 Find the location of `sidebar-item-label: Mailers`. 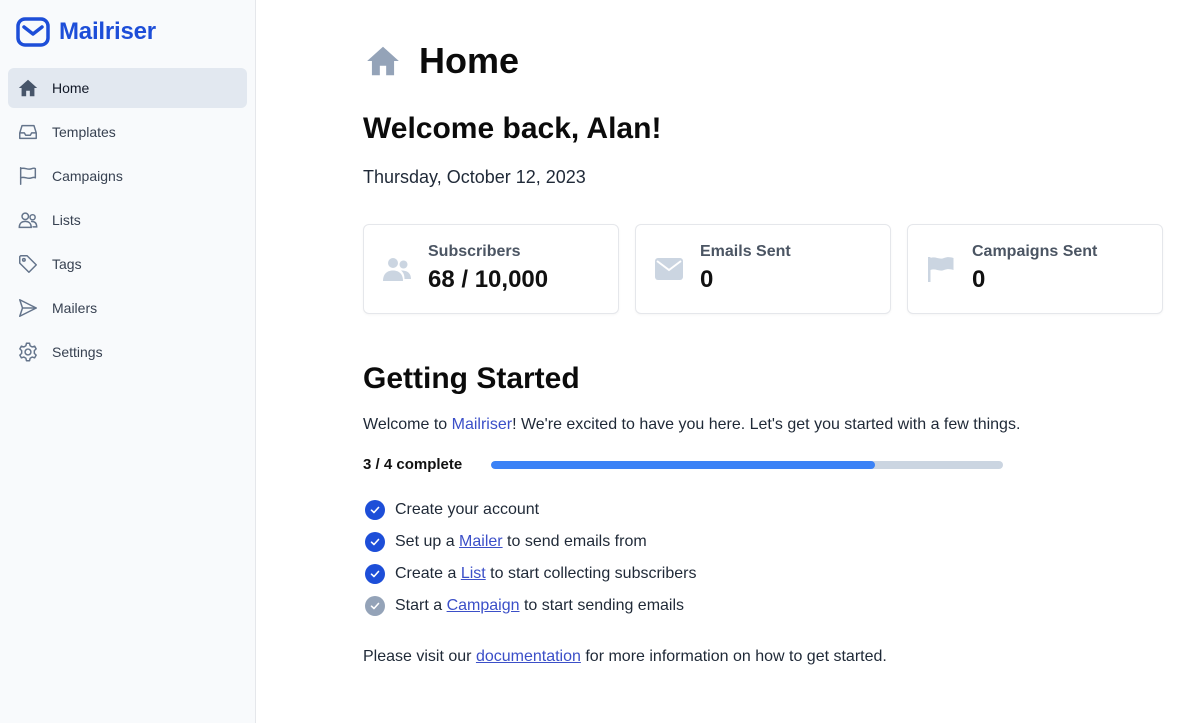

sidebar-item-label: Mailers is located at coordinates (75, 308).